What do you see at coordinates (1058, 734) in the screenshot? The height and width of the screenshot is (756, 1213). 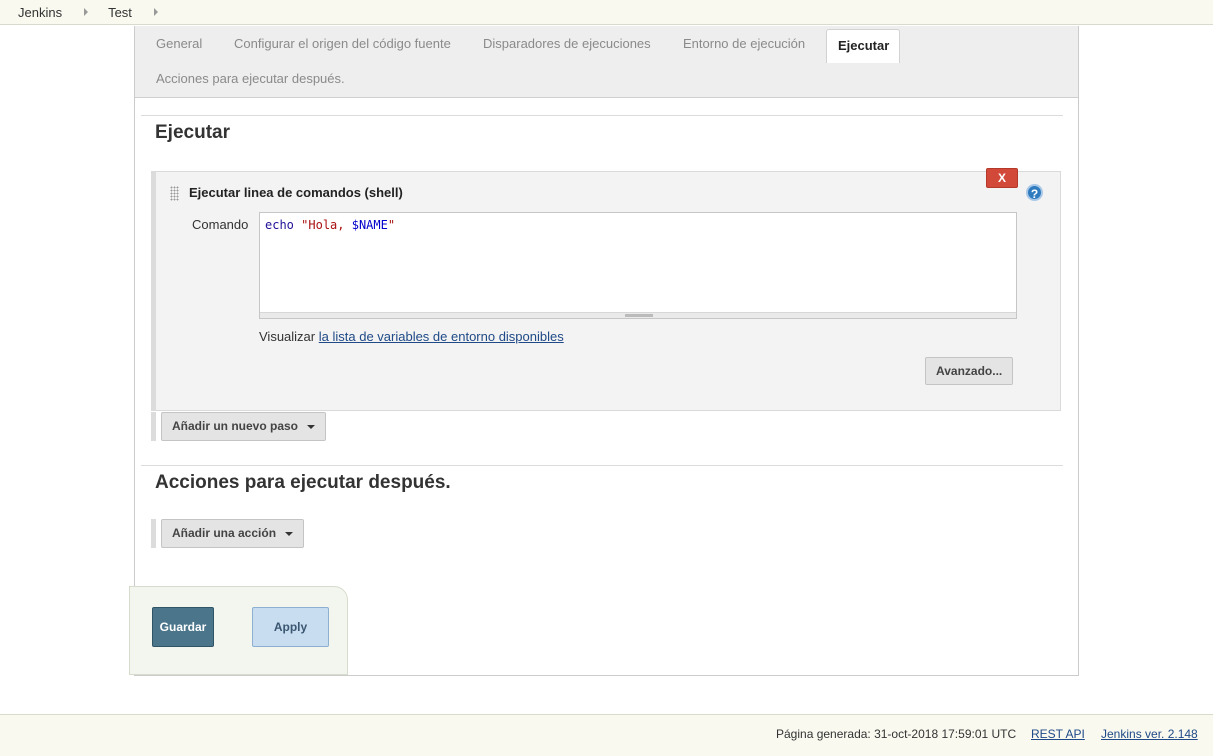 I see `rest-api-link: REST API` at bounding box center [1058, 734].